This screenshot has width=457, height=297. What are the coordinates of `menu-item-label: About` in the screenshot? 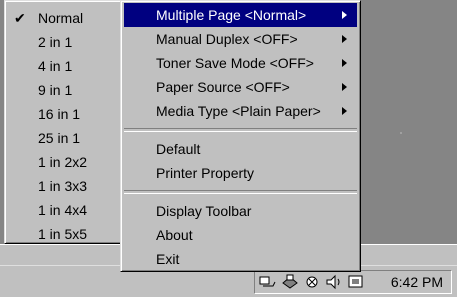 It's located at (174, 235).